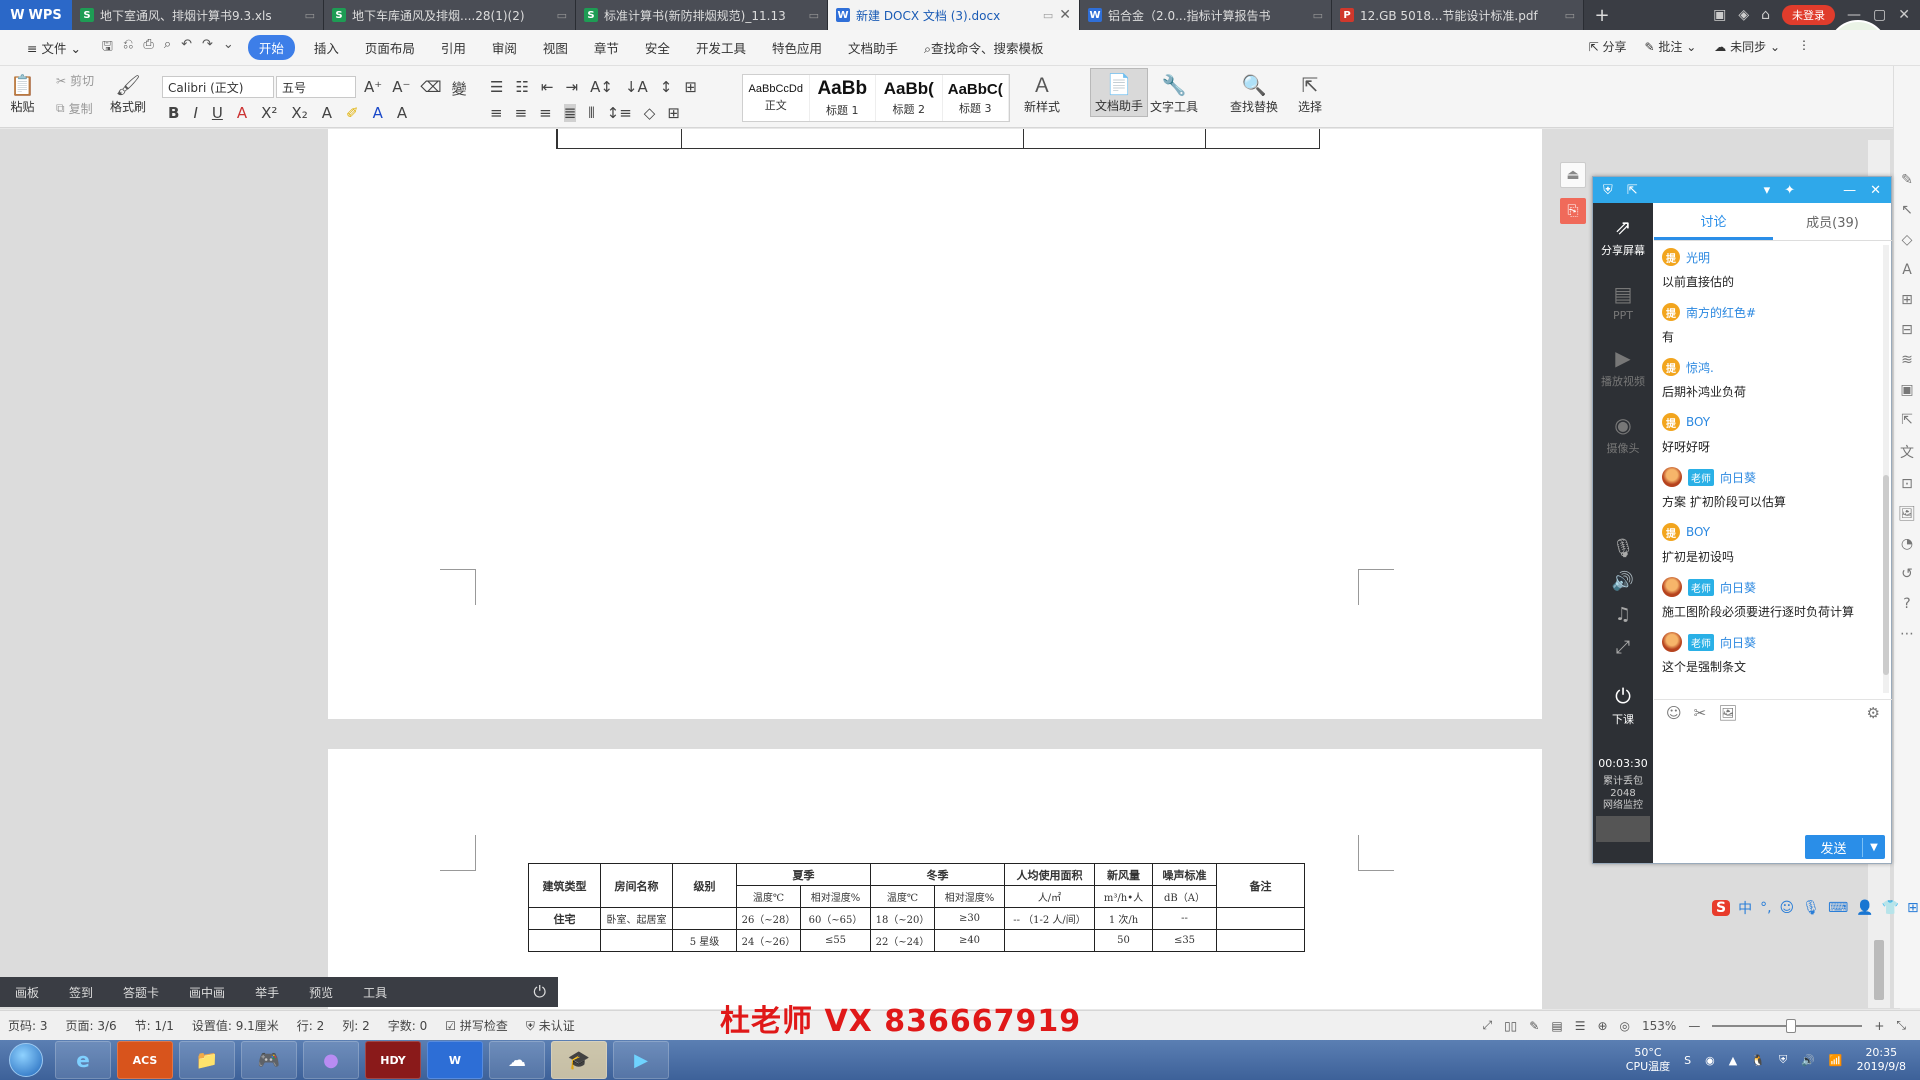 This screenshot has height=1080, width=1920. I want to click on tools-button: 工具, so click(375, 992).